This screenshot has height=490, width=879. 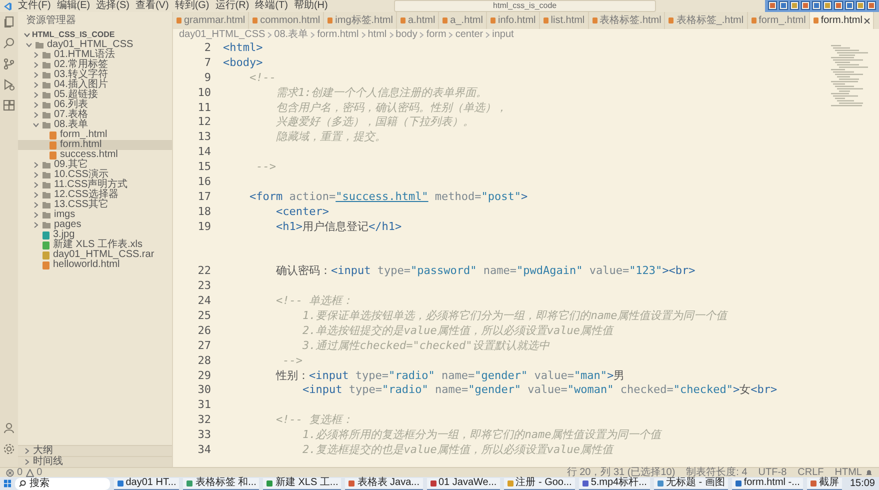 What do you see at coordinates (824, 484) in the screenshot?
I see `taskbar-app: 截屏` at bounding box center [824, 484].